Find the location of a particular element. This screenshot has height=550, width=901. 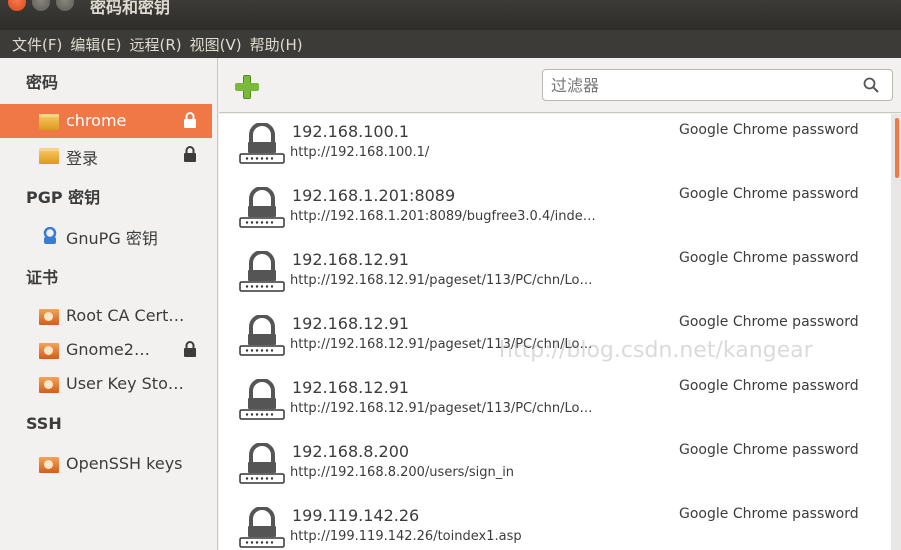

entry-url: http://199.119.142.26/toindex1.asp is located at coordinates (406, 536).